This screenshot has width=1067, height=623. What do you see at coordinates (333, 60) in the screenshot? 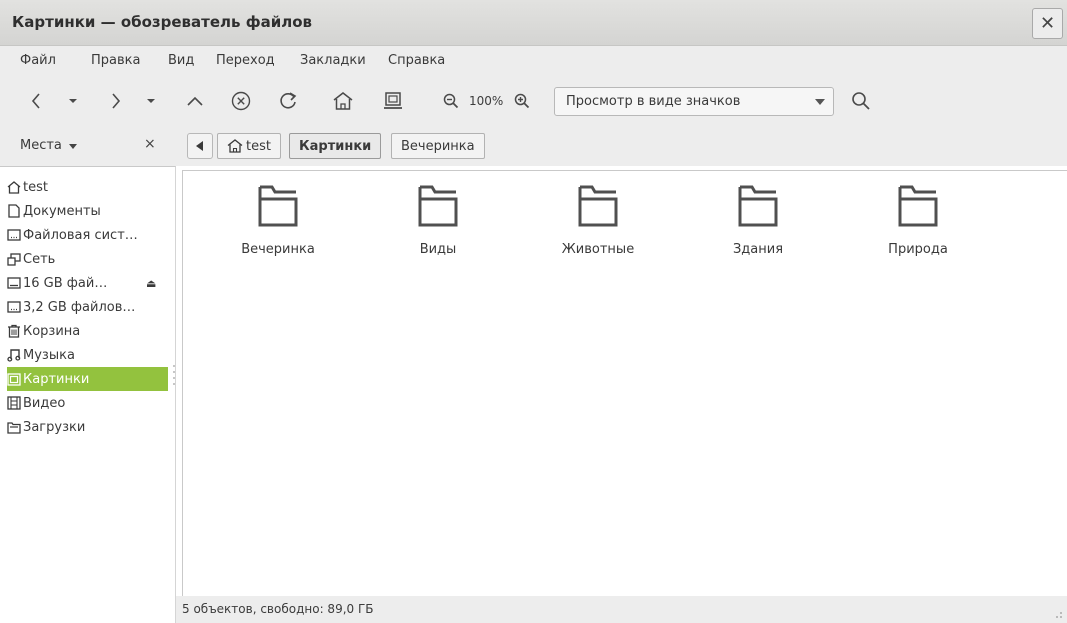
I see `menu-bookmarks: Закладки` at bounding box center [333, 60].